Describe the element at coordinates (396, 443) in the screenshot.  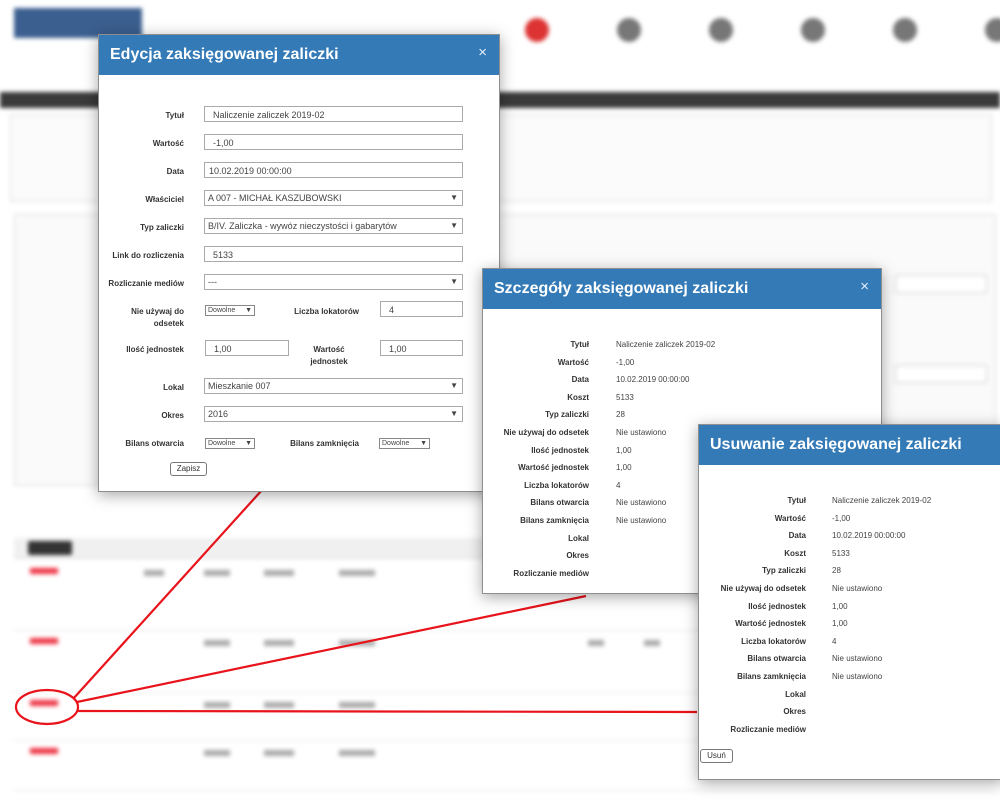
I see `closing-balance-select-value: Dowolne` at that location.